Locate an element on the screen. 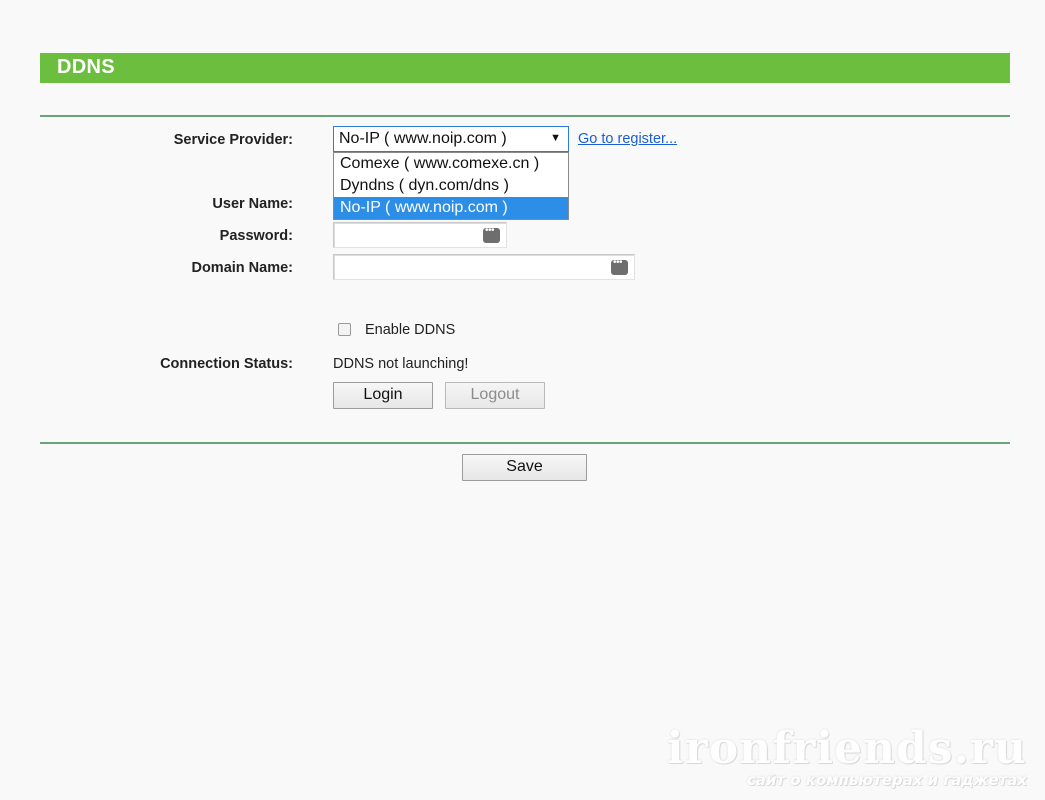 The image size is (1045, 800). domain-name-label: Domain Name: is located at coordinates (242, 268).